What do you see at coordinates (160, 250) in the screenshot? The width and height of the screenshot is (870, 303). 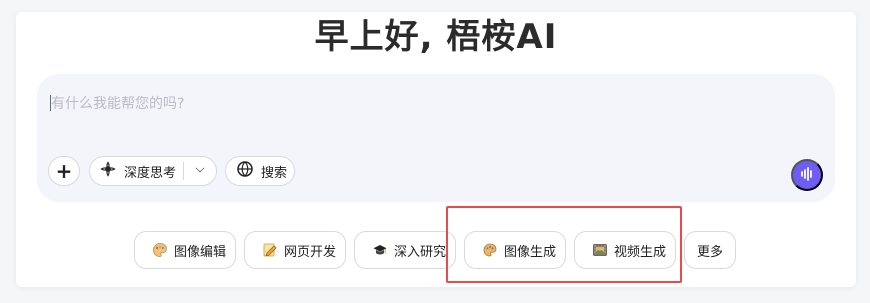 I see `palette-icon` at bounding box center [160, 250].